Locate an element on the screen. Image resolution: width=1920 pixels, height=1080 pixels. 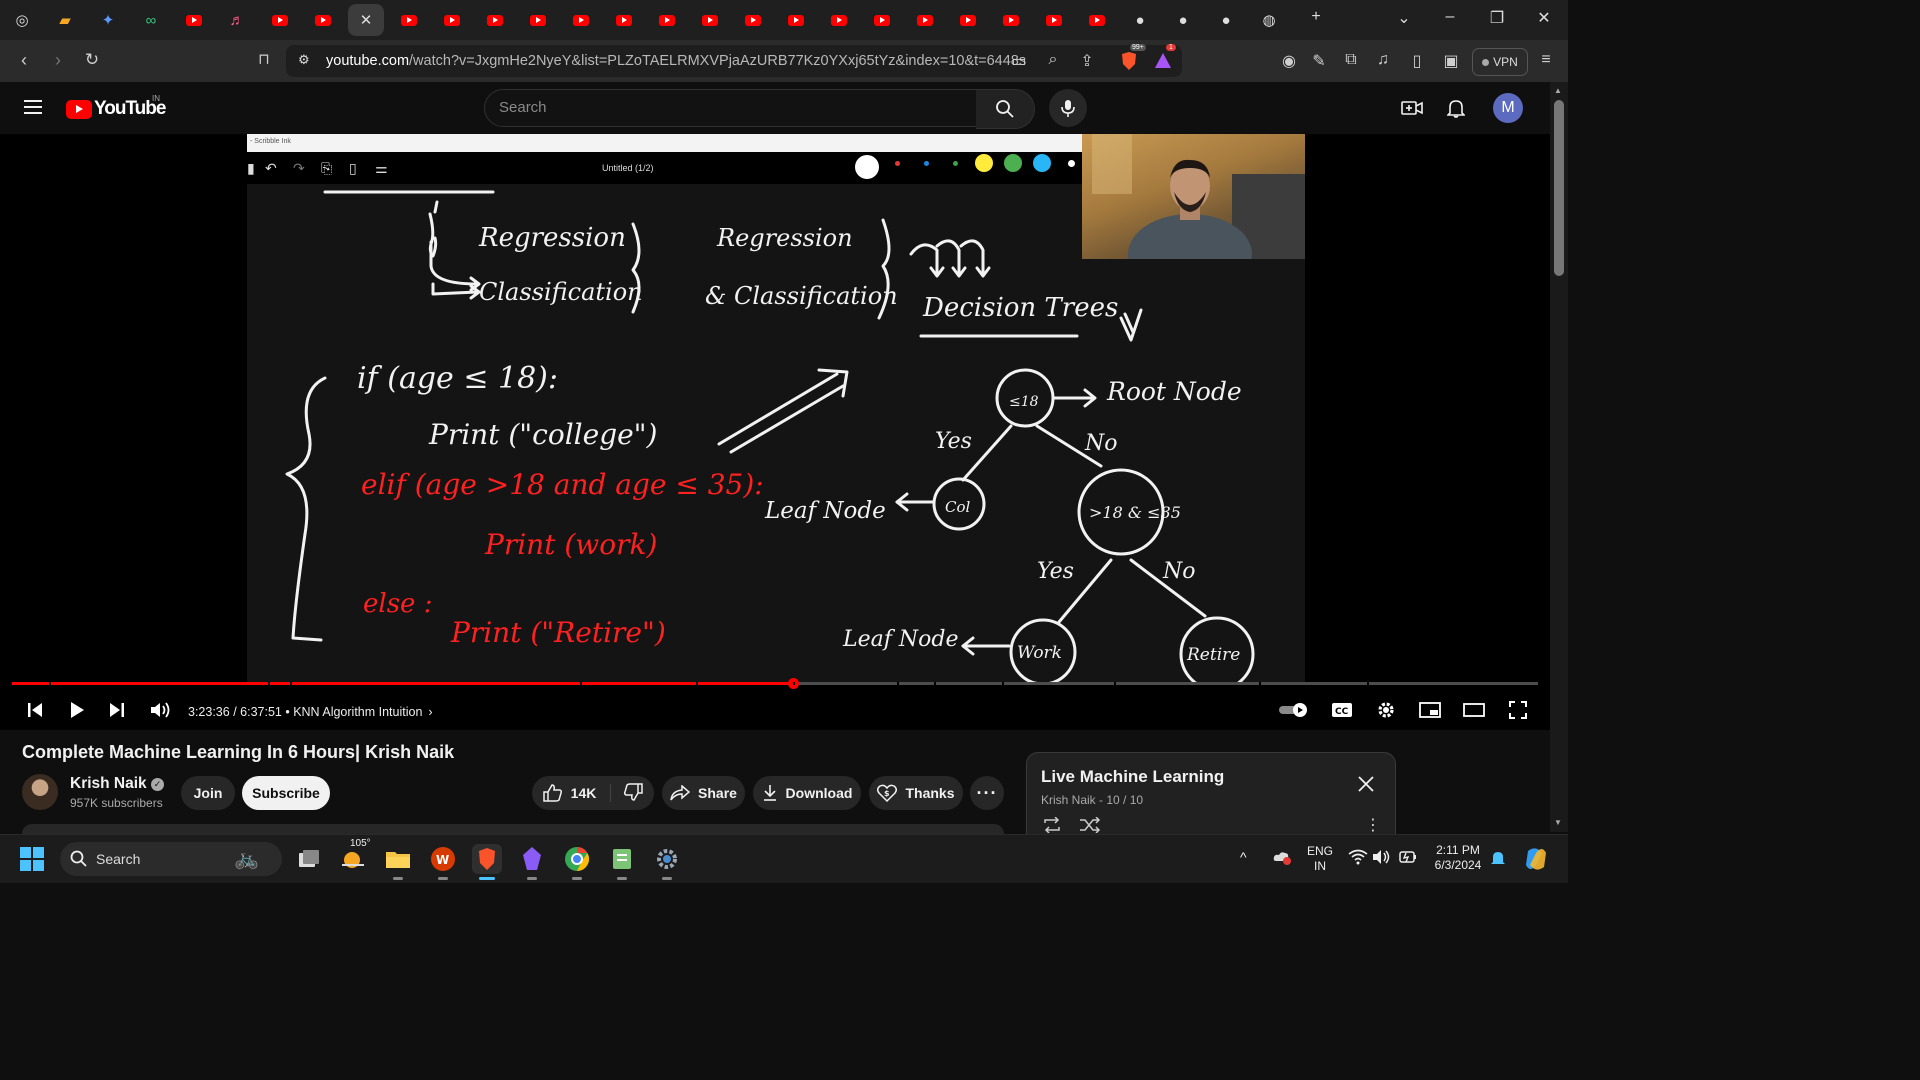
extensions-puzzle-icon: ⧉ is located at coordinates (1351, 60).